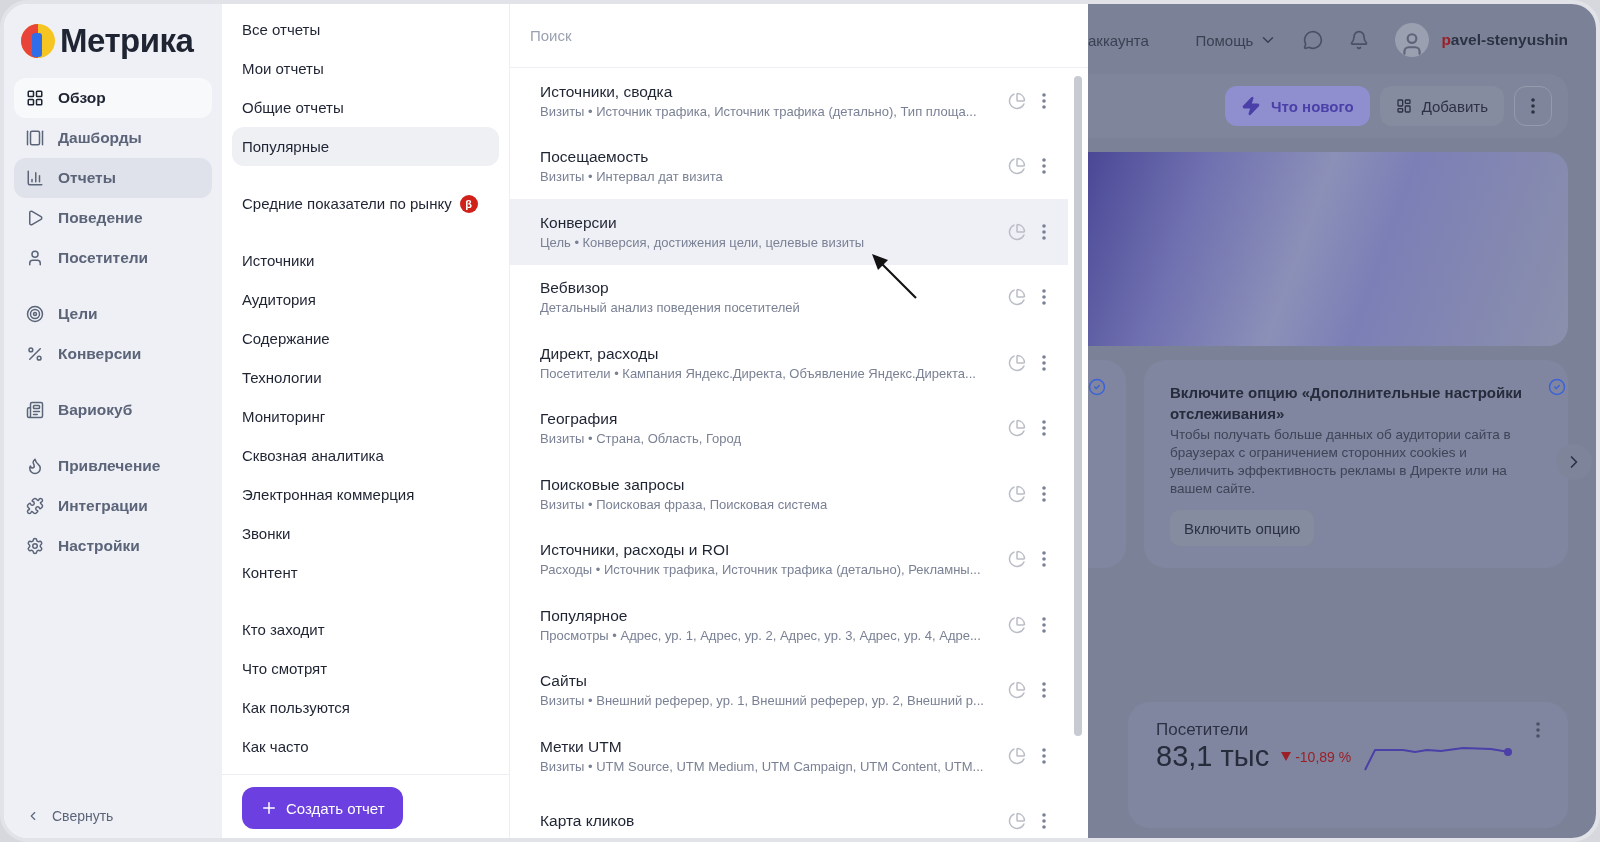  I want to click on menu-item: Сквозная аналитика, so click(365, 455).